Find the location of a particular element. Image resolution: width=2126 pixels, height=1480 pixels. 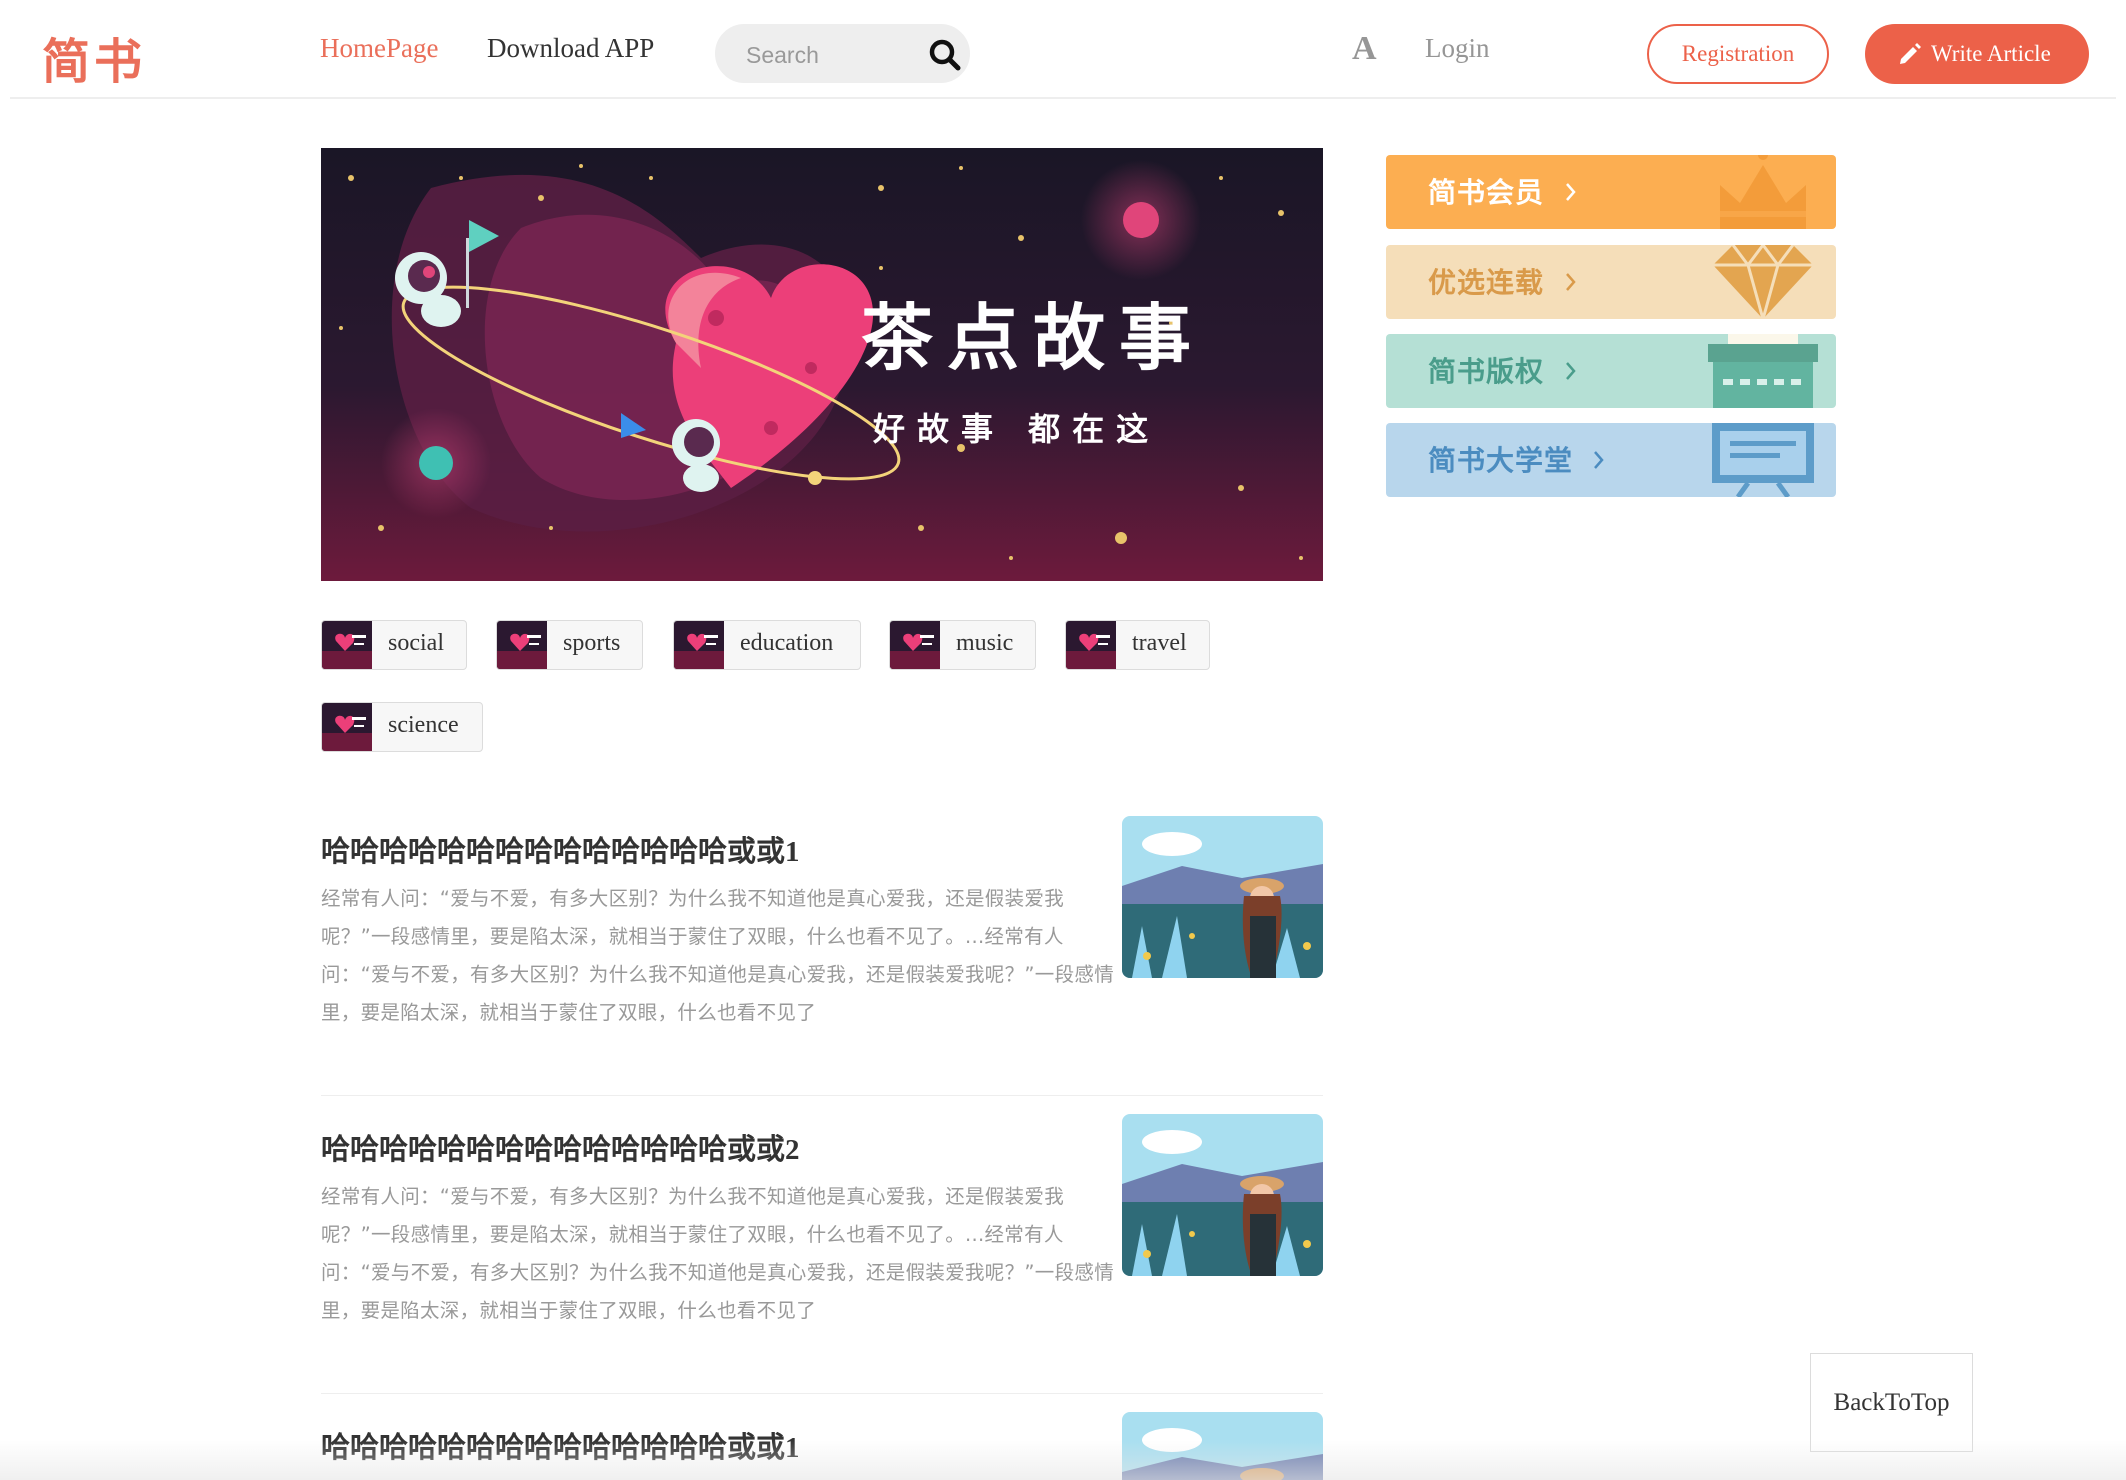

topic-label: science is located at coordinates (423, 725).